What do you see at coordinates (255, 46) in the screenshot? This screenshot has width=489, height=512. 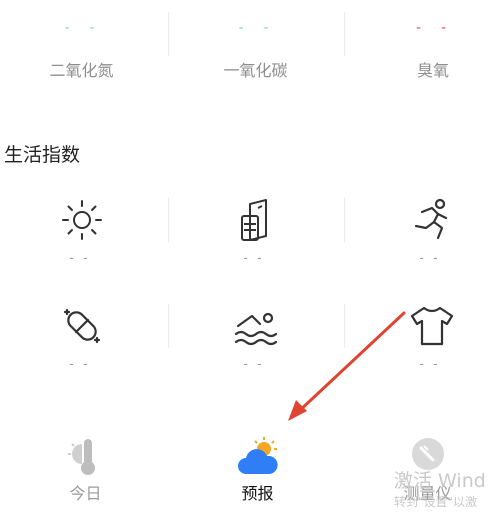 I see `aq-item-co: - - 一氧化碳` at bounding box center [255, 46].